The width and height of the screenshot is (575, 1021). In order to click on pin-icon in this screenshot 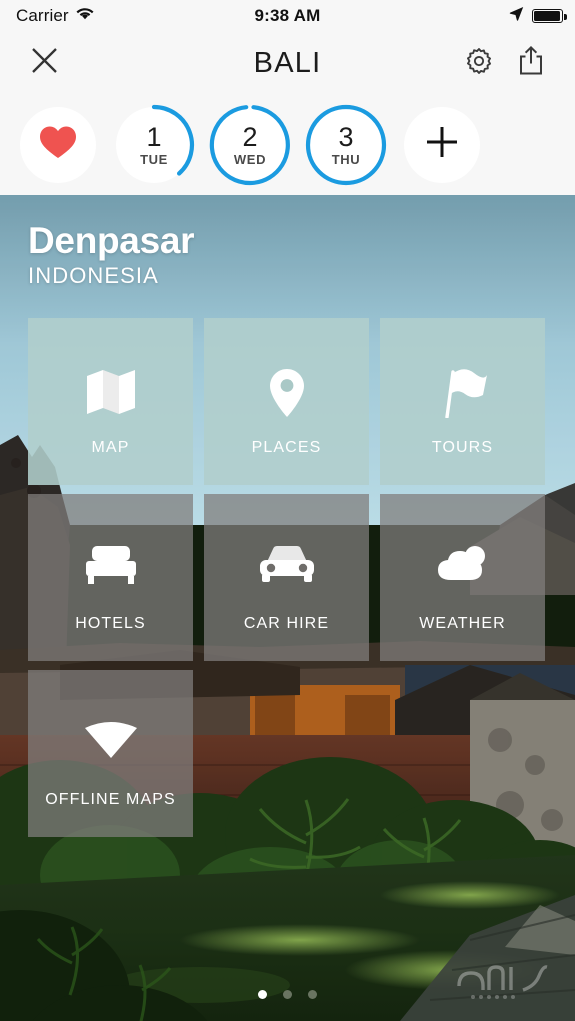, I will do `click(286, 393)`.